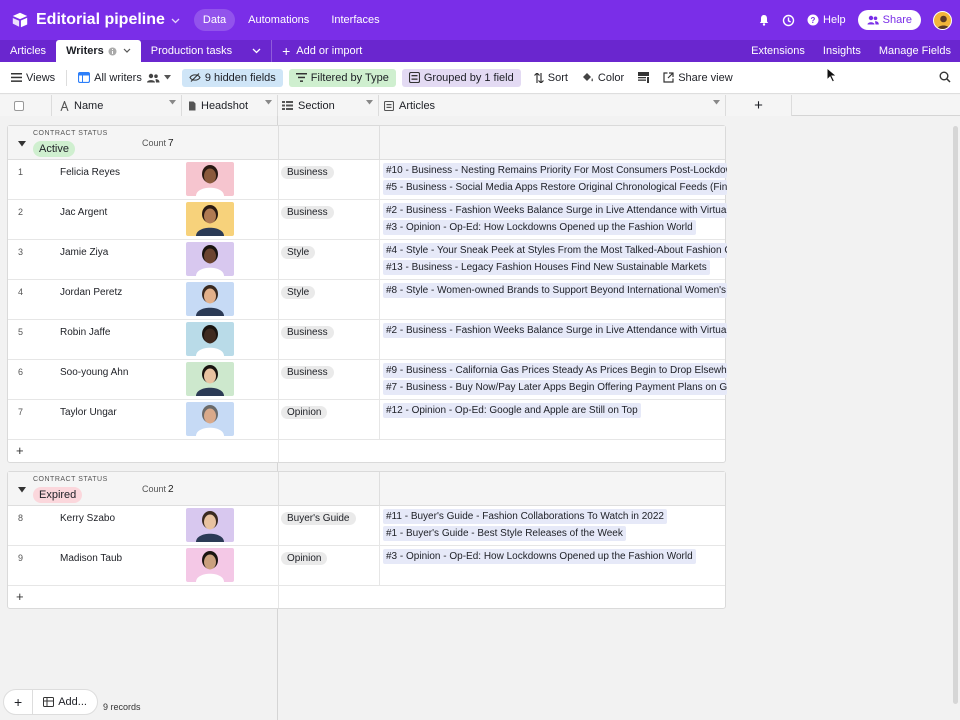  What do you see at coordinates (26, 105) in the screenshot?
I see `select-all-cell` at bounding box center [26, 105].